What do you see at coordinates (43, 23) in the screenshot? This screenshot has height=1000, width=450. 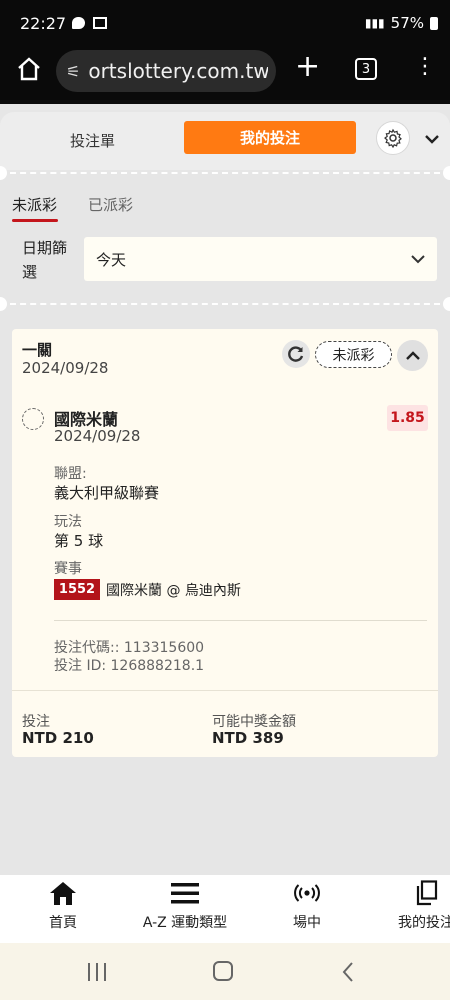 I see `status-time: 22:27` at bounding box center [43, 23].